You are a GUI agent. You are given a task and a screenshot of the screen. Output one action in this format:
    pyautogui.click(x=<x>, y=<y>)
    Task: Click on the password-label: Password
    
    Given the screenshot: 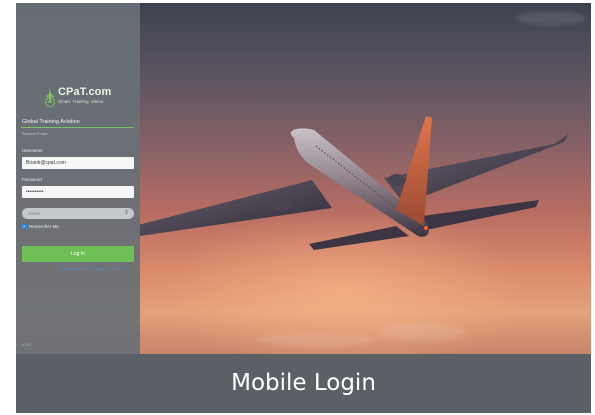 What is the action you would take?
    pyautogui.click(x=32, y=179)
    